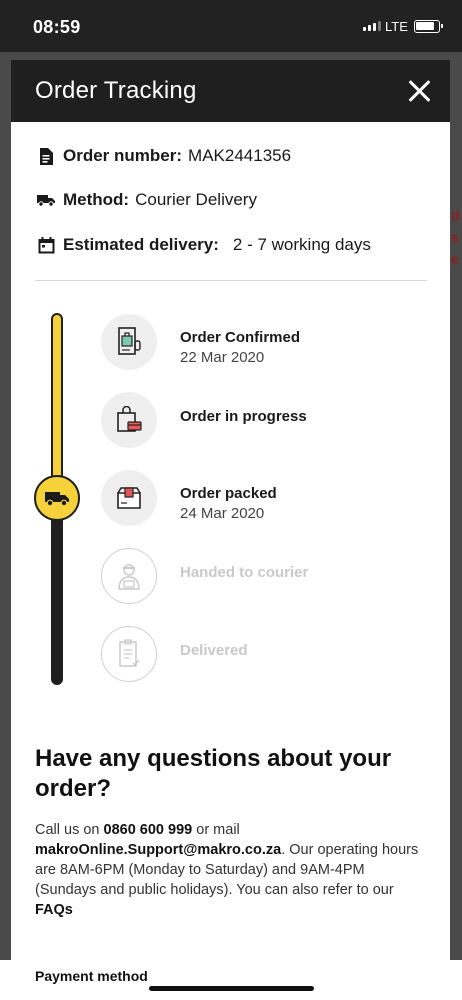 The image size is (462, 1000). What do you see at coordinates (231, 26) in the screenshot?
I see `status-bar: 08:59 LTE` at bounding box center [231, 26].